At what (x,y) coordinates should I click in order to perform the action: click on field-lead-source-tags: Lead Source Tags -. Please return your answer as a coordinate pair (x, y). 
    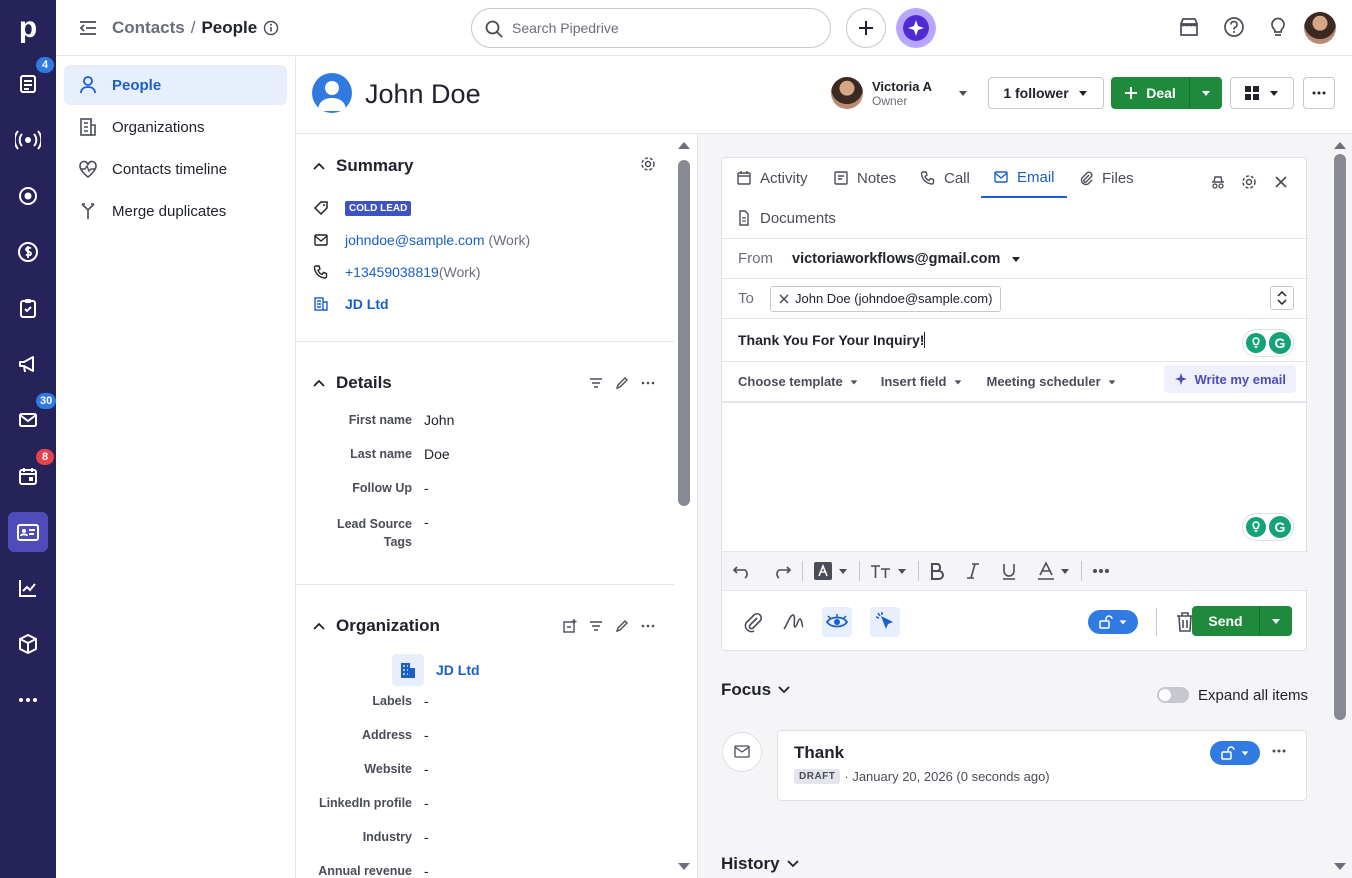
    Looking at the image, I should click on (485, 529).